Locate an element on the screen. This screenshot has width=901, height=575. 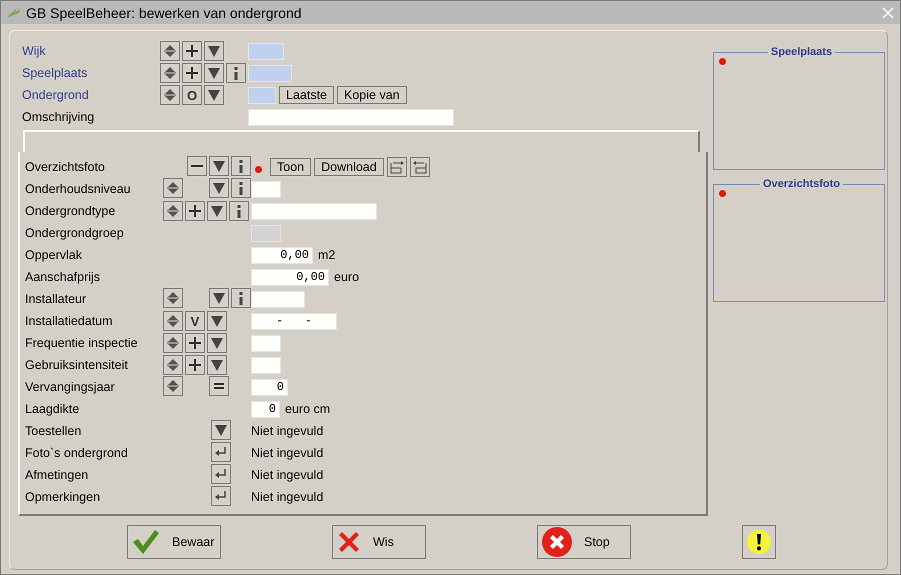
action-button: Kopie van is located at coordinates (372, 95).